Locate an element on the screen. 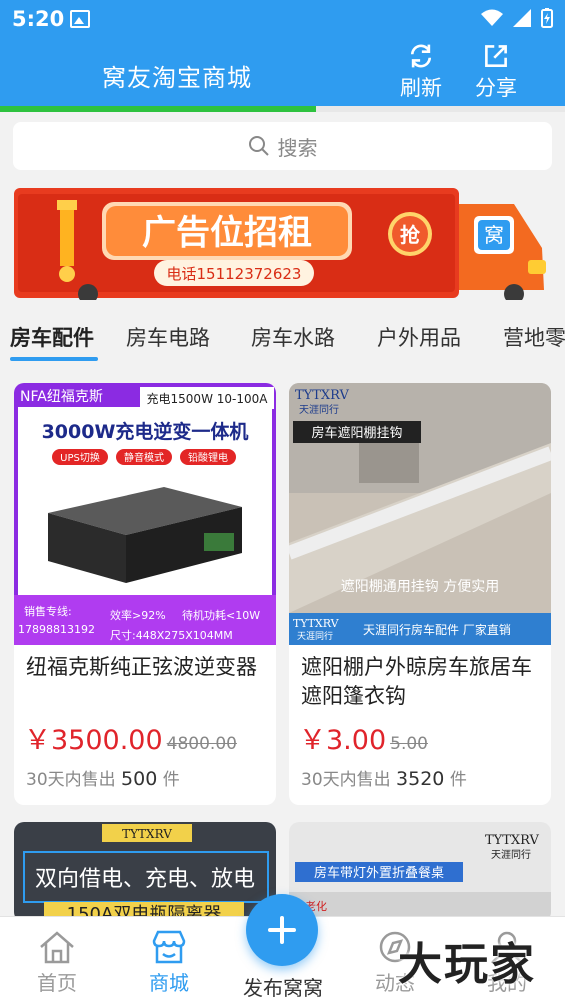  product-card: TYTXRV 天涯同行 房车带灯外置折叠餐桌 老化 is located at coordinates (420, 872).